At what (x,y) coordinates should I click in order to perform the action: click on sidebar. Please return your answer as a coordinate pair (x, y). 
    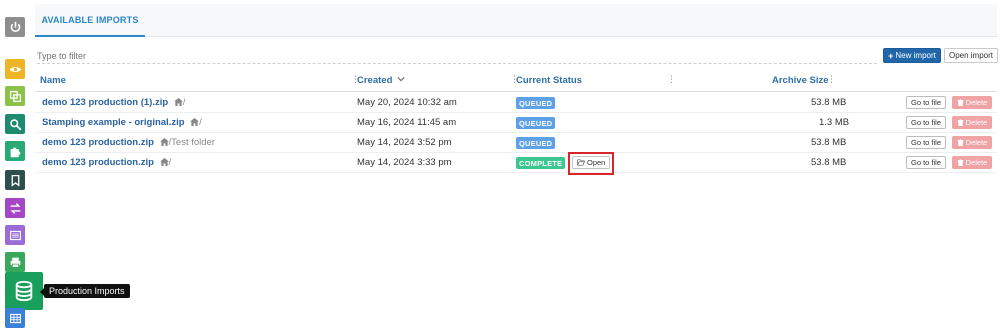
    Looking at the image, I should click on (21, 167).